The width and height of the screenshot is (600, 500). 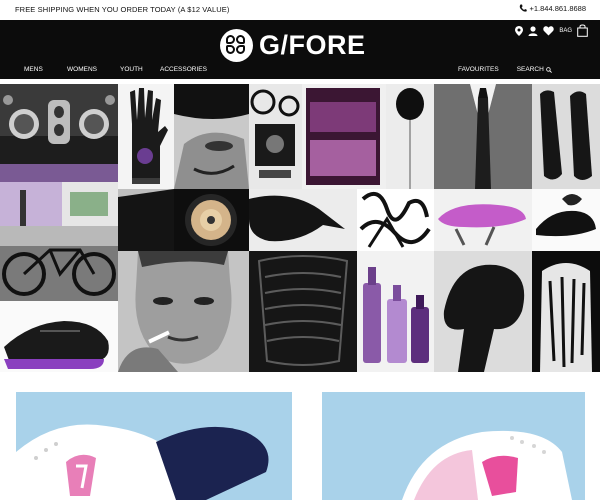 What do you see at coordinates (59, 195) in the screenshot?
I see `purple-building-image` at bounding box center [59, 195].